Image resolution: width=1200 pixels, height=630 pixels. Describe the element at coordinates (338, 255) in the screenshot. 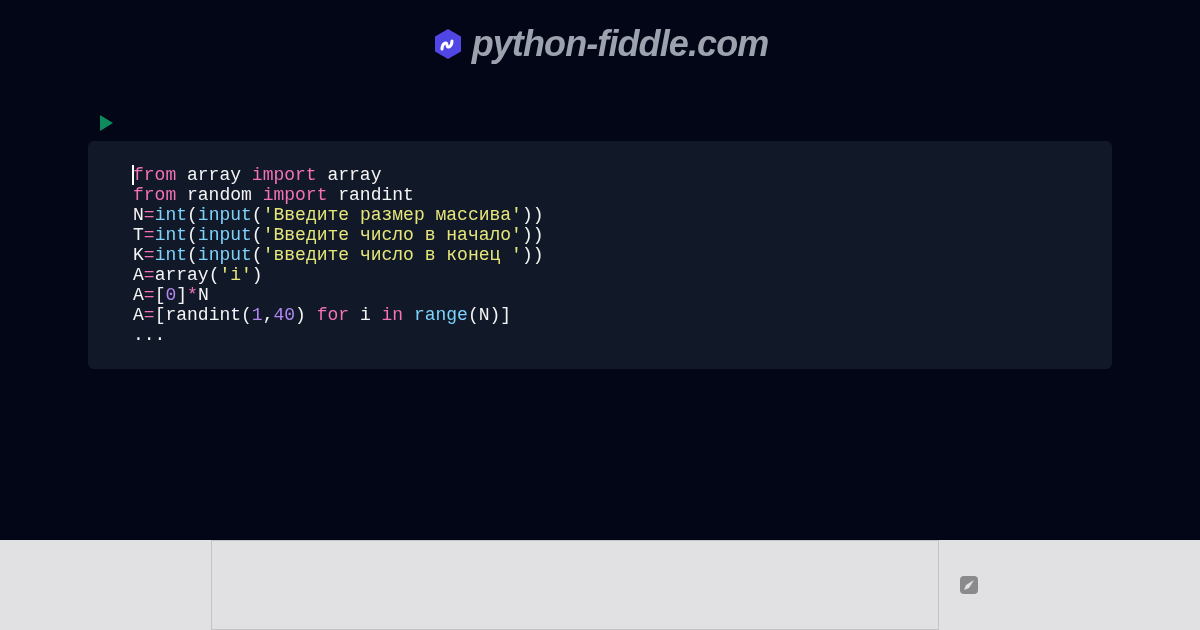

I see `code-line: K=int(input('введите число в конец '))` at that location.